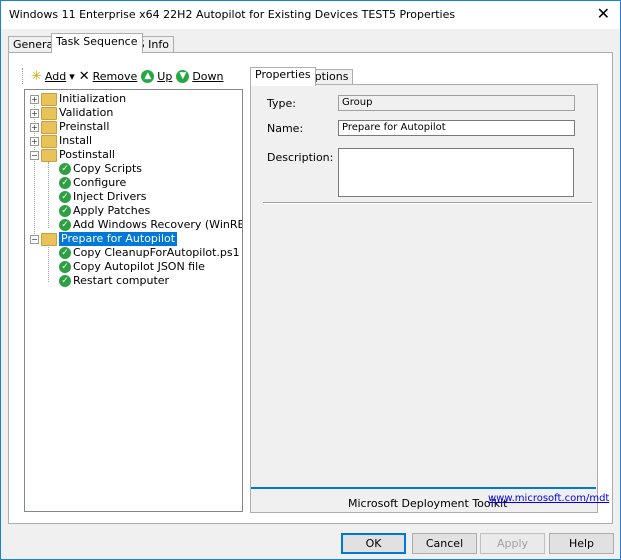 This screenshot has width=621, height=560. I want to click on name-label: Name:, so click(285, 128).